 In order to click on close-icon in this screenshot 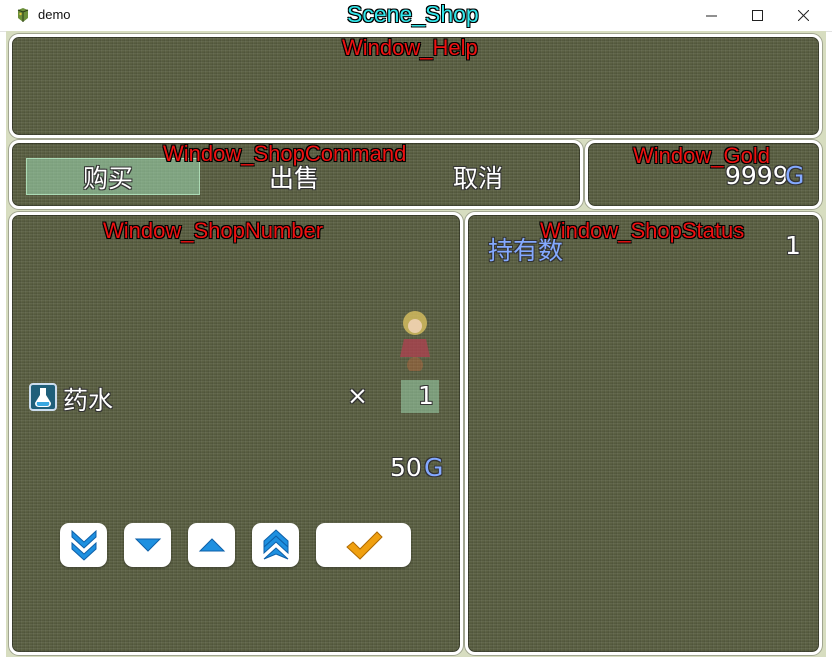, I will do `click(803, 15)`.